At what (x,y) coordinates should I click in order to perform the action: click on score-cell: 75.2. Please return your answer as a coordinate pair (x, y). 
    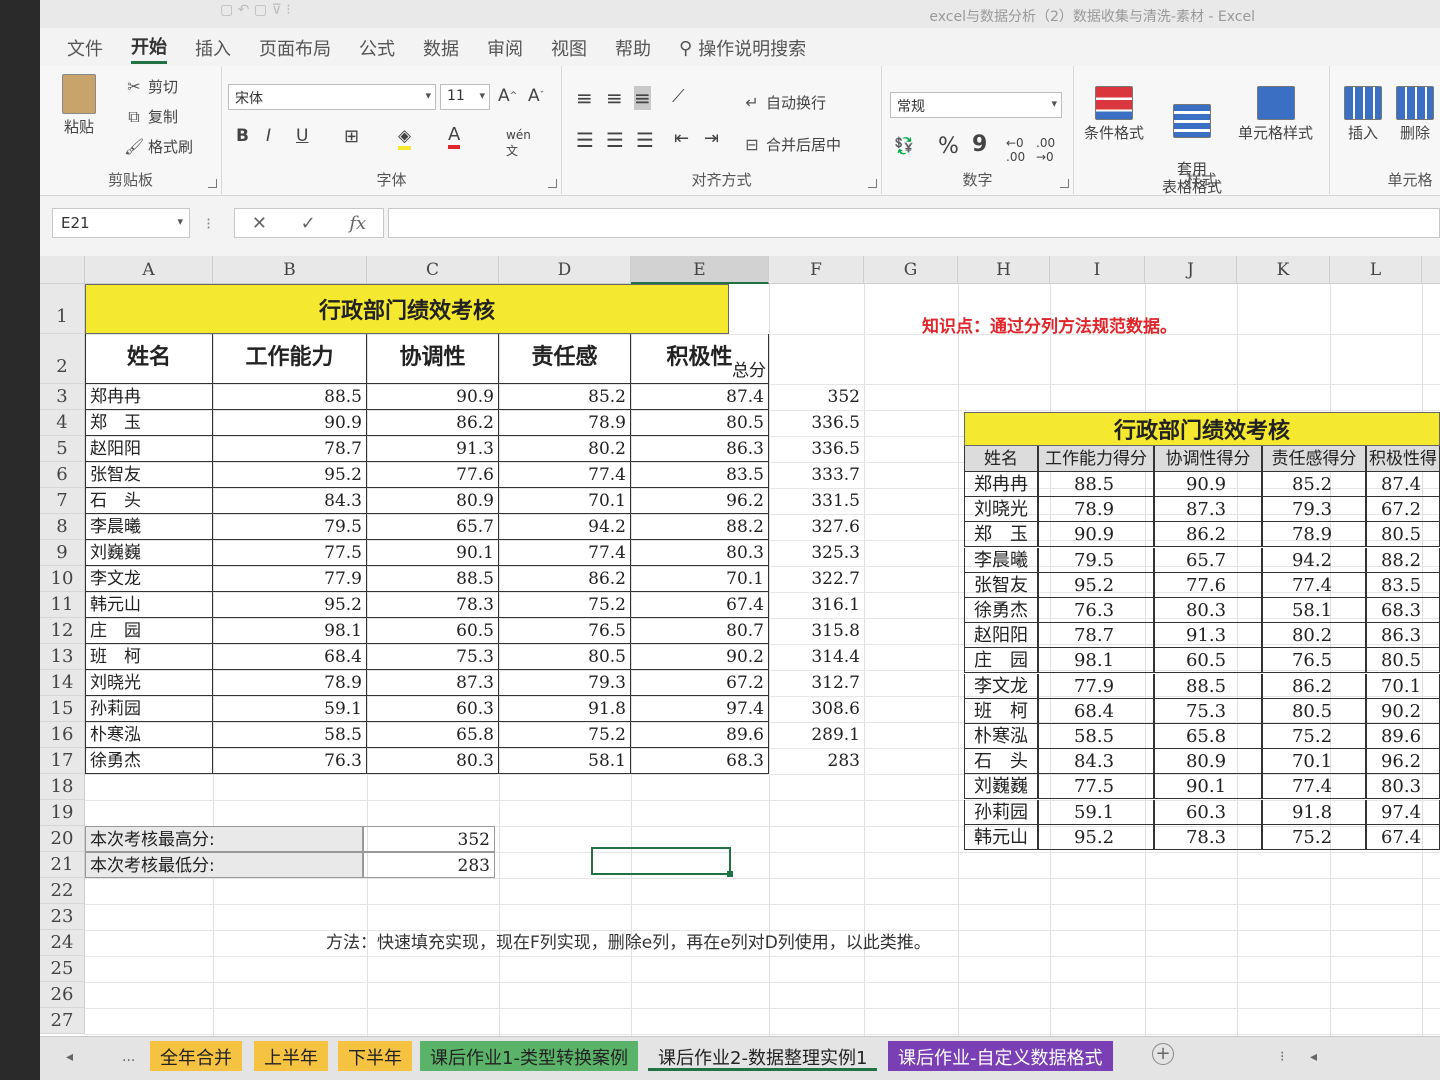
    Looking at the image, I should click on (565, 735).